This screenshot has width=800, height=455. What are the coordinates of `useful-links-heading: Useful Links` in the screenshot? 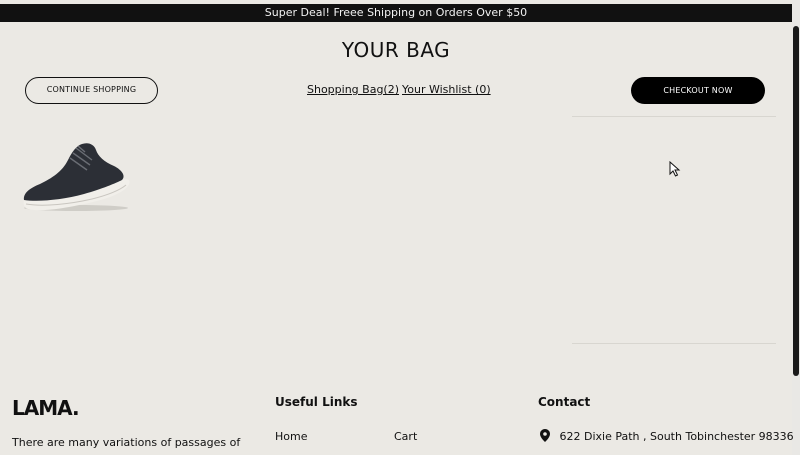 It's located at (316, 402).